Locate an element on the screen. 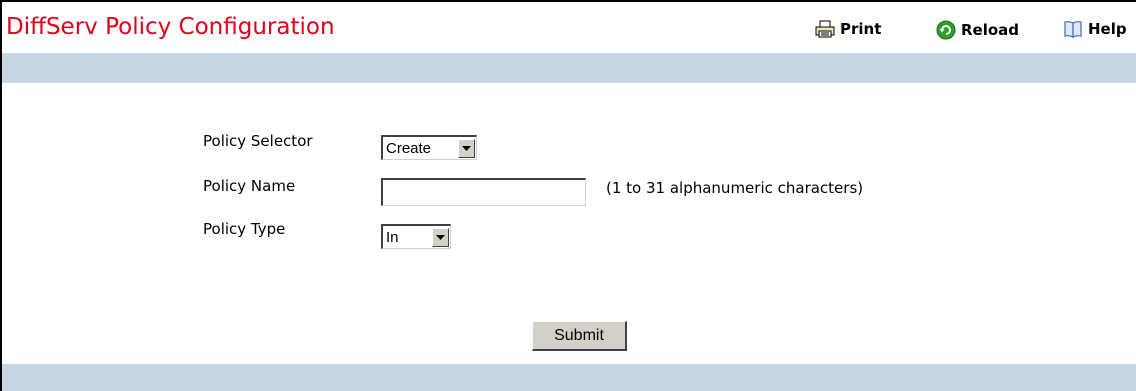 The height and width of the screenshot is (391, 1136). reload-label: Reload is located at coordinates (990, 30).